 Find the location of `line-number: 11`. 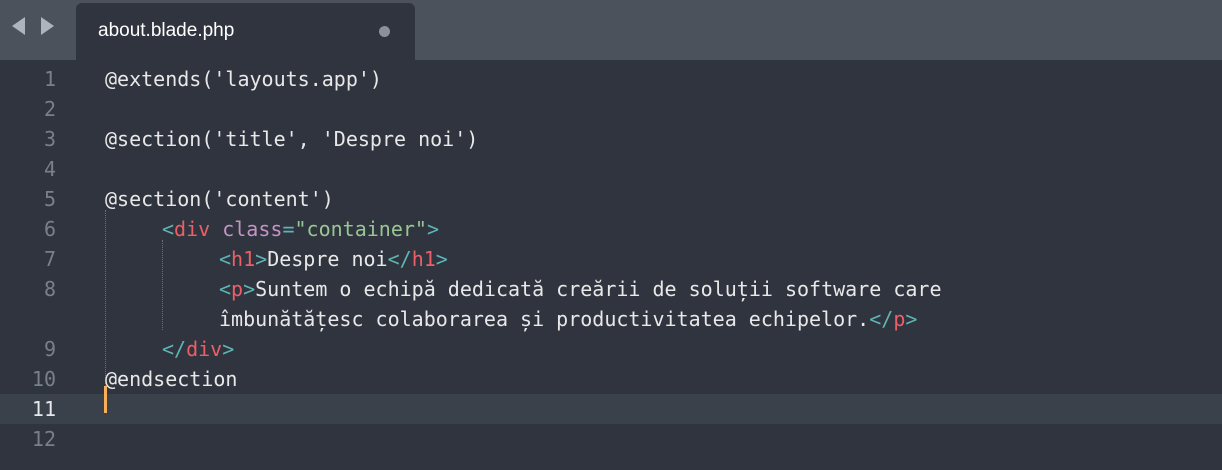

line-number: 11 is located at coordinates (43, 409).